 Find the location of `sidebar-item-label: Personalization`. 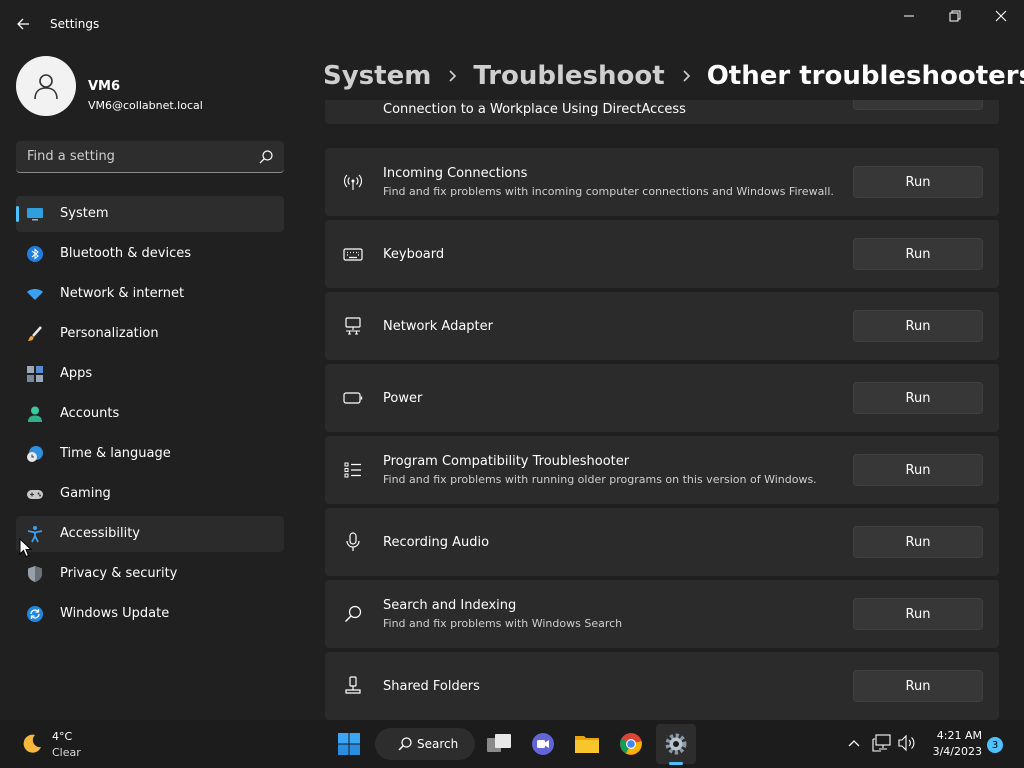

sidebar-item-label: Personalization is located at coordinates (109, 333).